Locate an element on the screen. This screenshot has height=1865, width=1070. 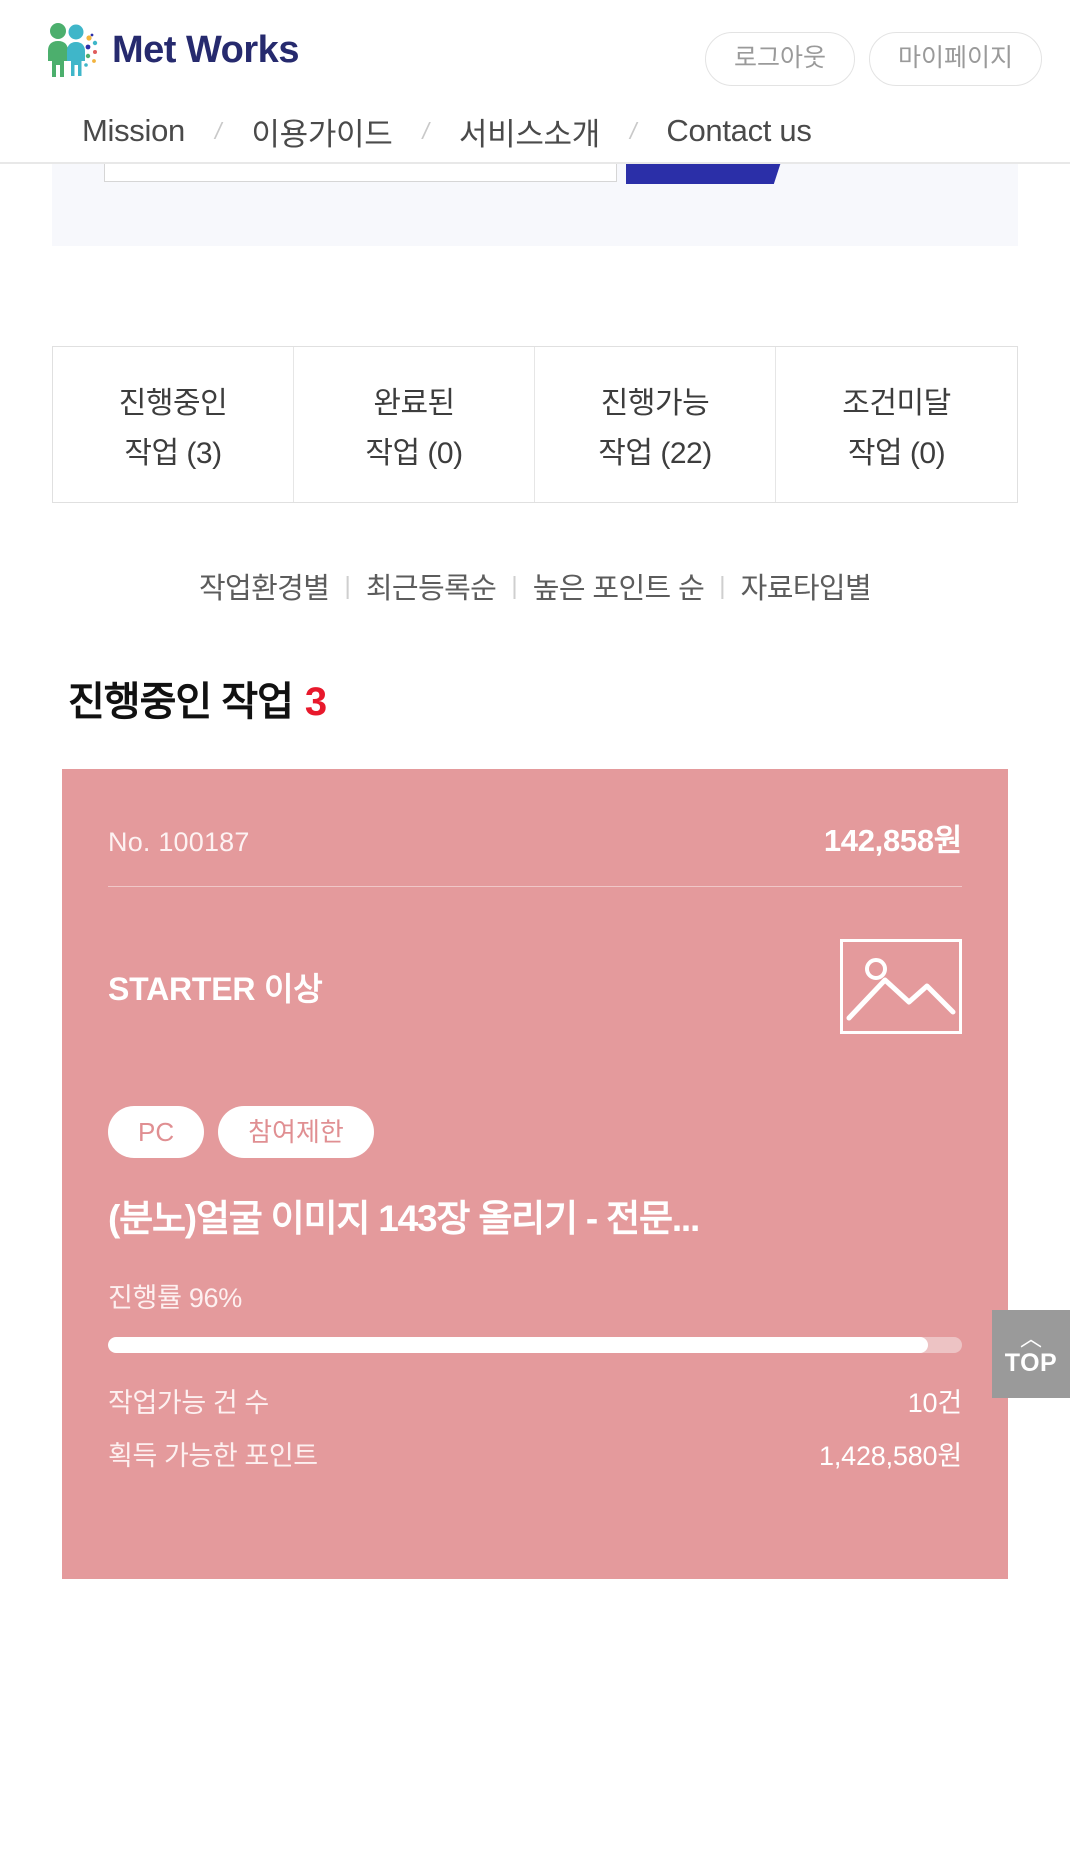
image-placeholder-icon is located at coordinates (901, 986).